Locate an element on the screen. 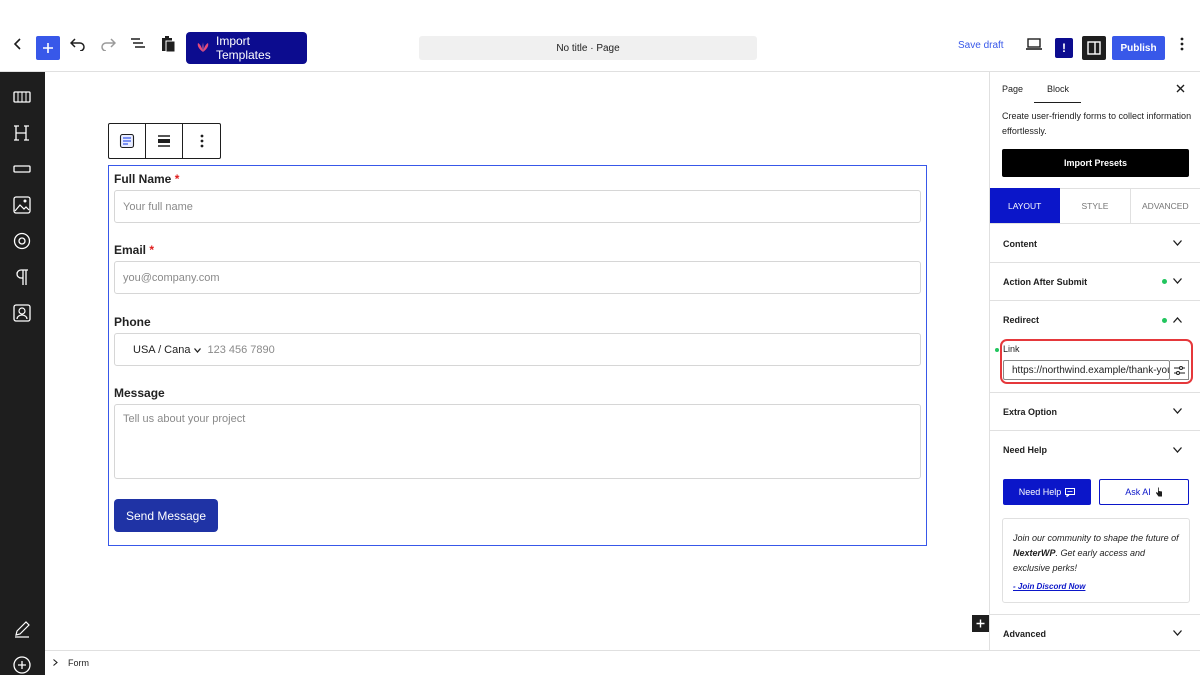 This screenshot has width=1200, height=675. clipboard-icon is located at coordinates (168, 44).